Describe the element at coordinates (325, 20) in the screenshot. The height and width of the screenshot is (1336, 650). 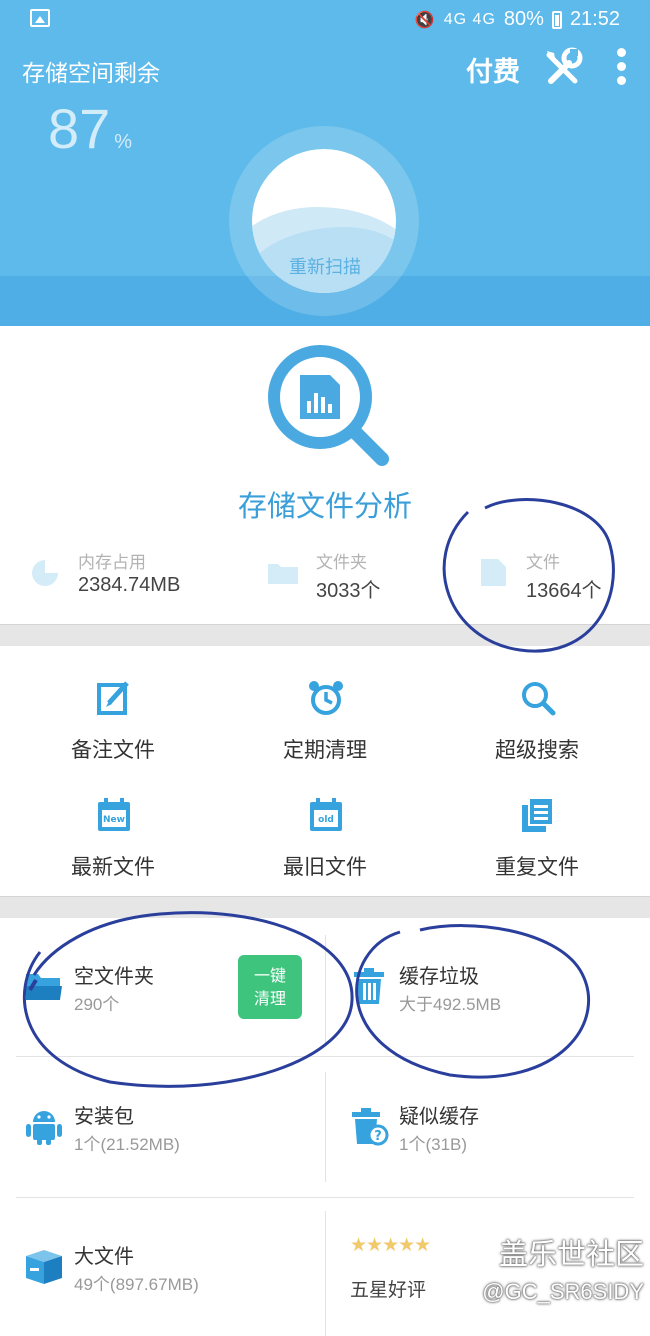
I see `status-bar: 🔇 4G 4G 80% 21:52` at that location.